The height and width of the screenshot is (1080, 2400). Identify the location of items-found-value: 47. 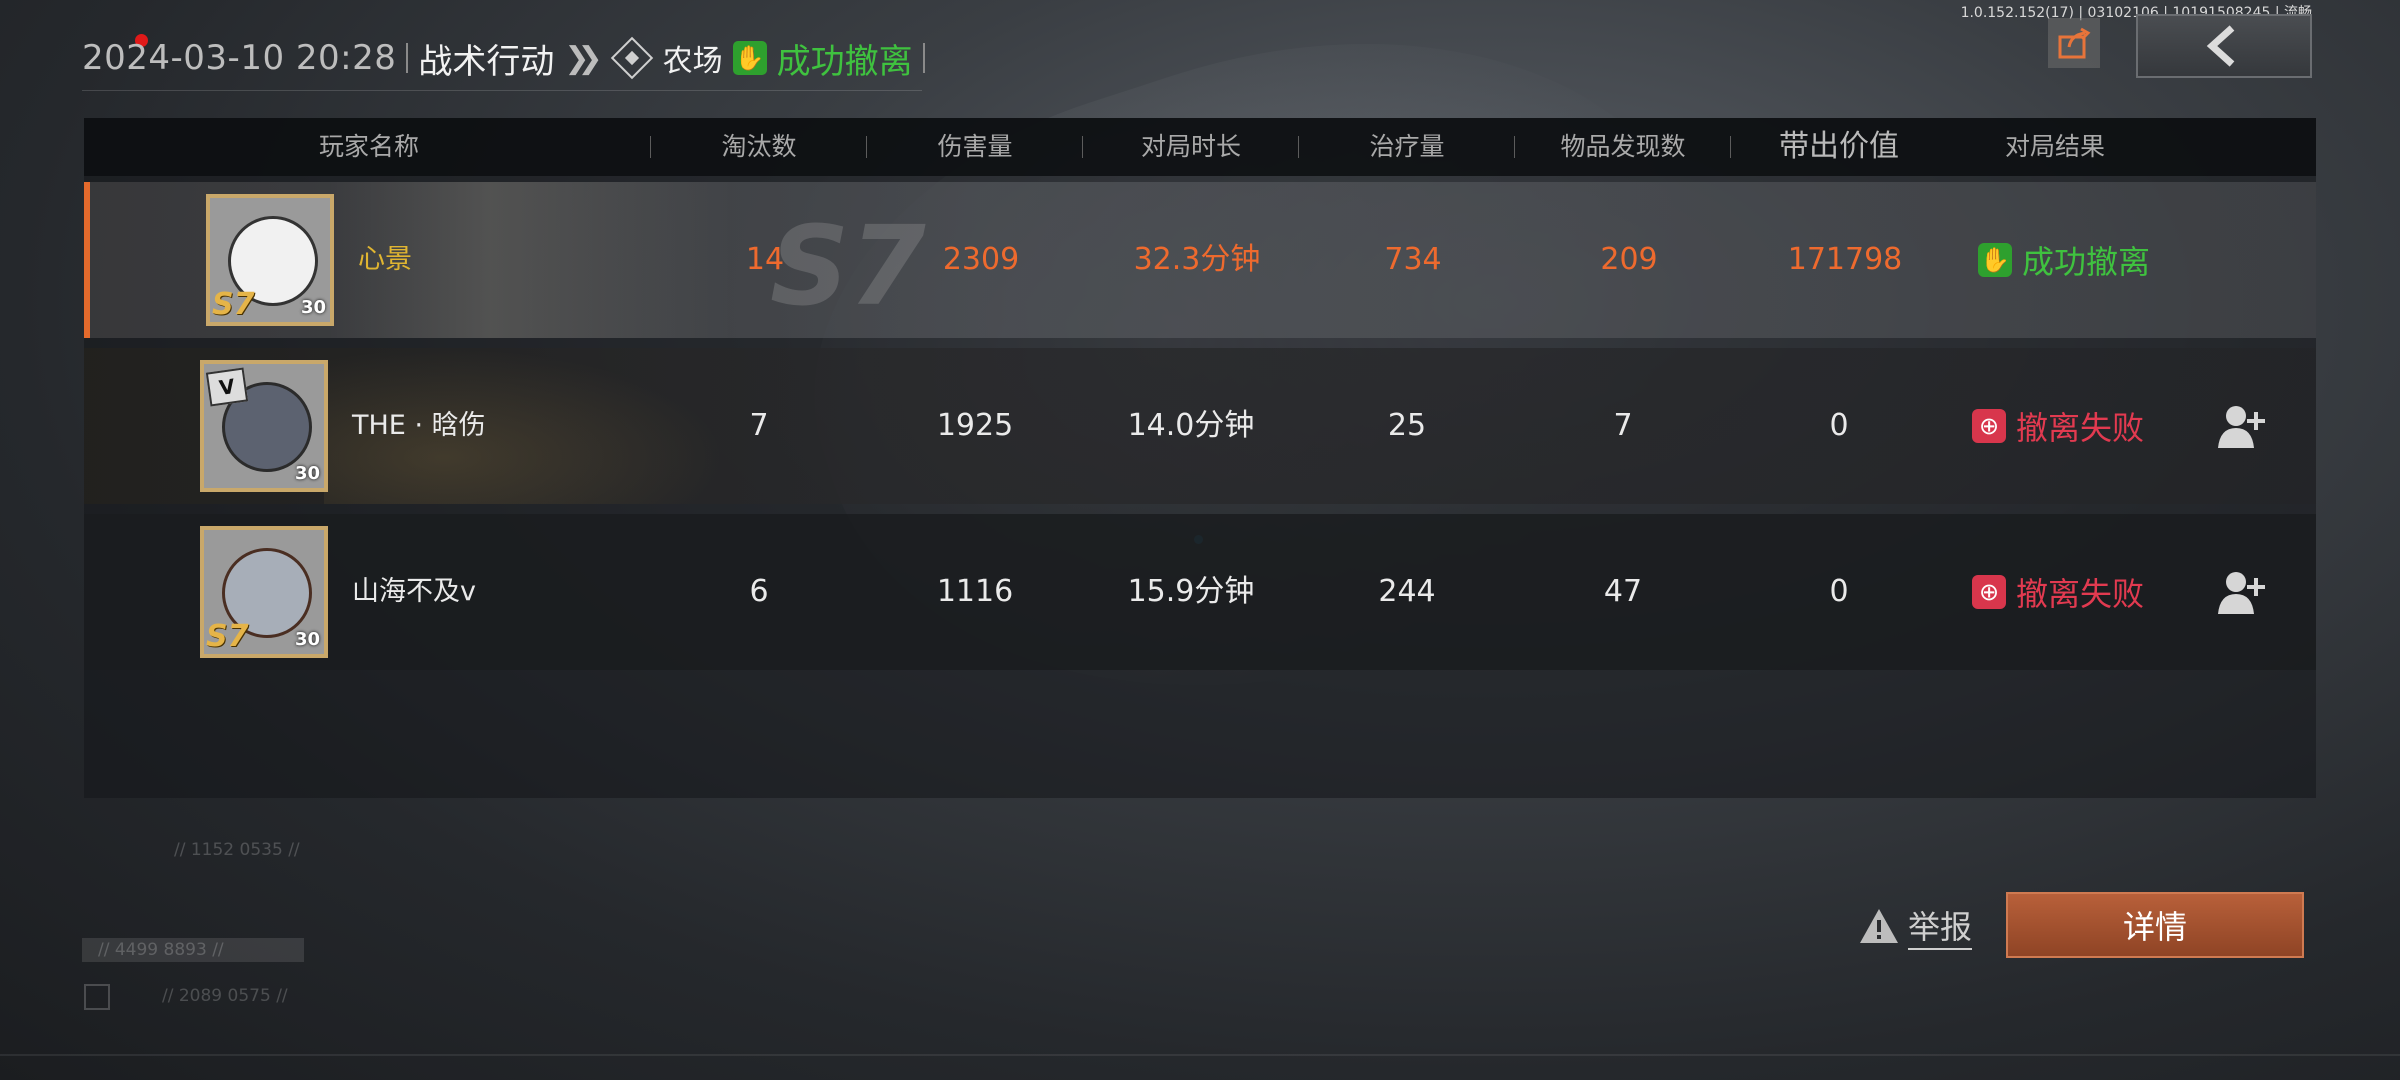
(1623, 591).